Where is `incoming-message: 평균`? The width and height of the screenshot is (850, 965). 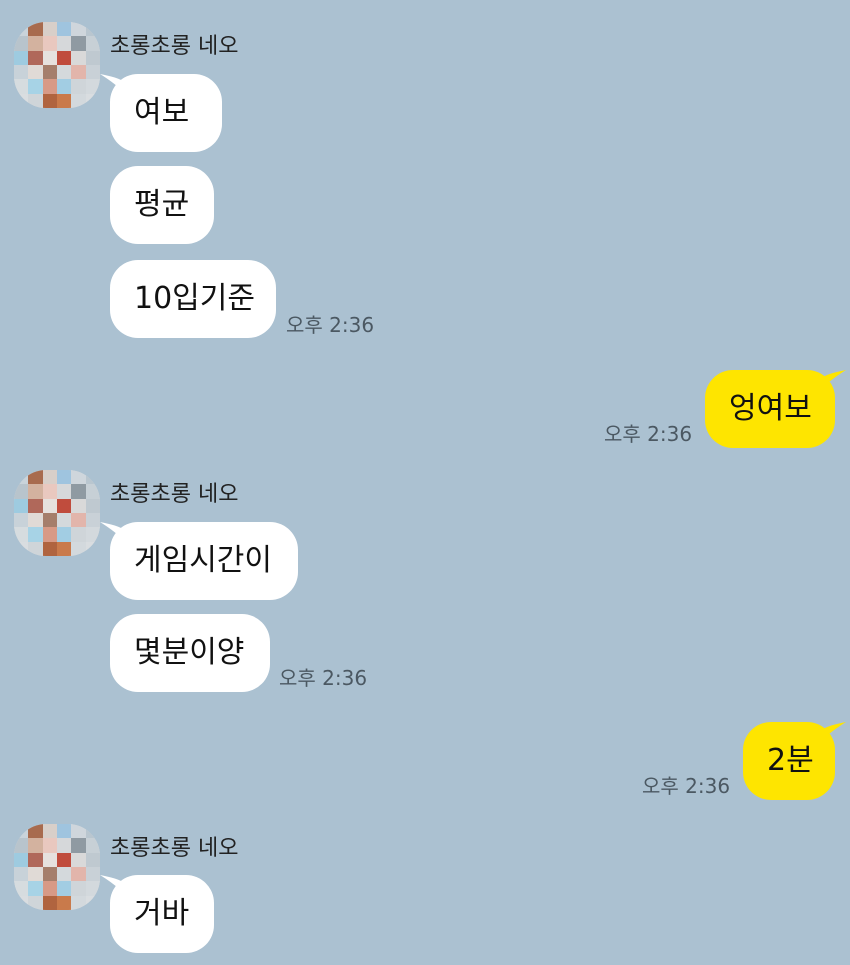
incoming-message: 평균 is located at coordinates (162, 205).